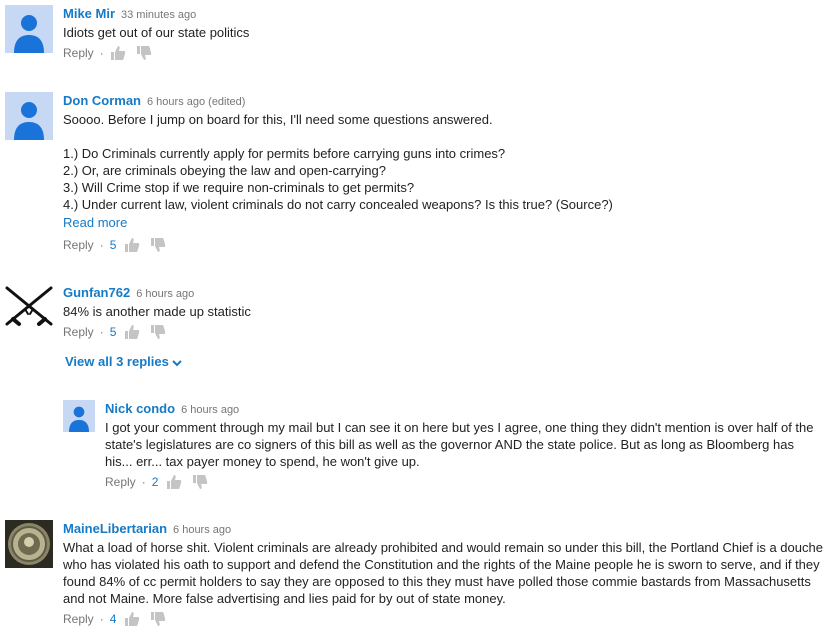  I want to click on read-more-link: Read more, so click(443, 223).